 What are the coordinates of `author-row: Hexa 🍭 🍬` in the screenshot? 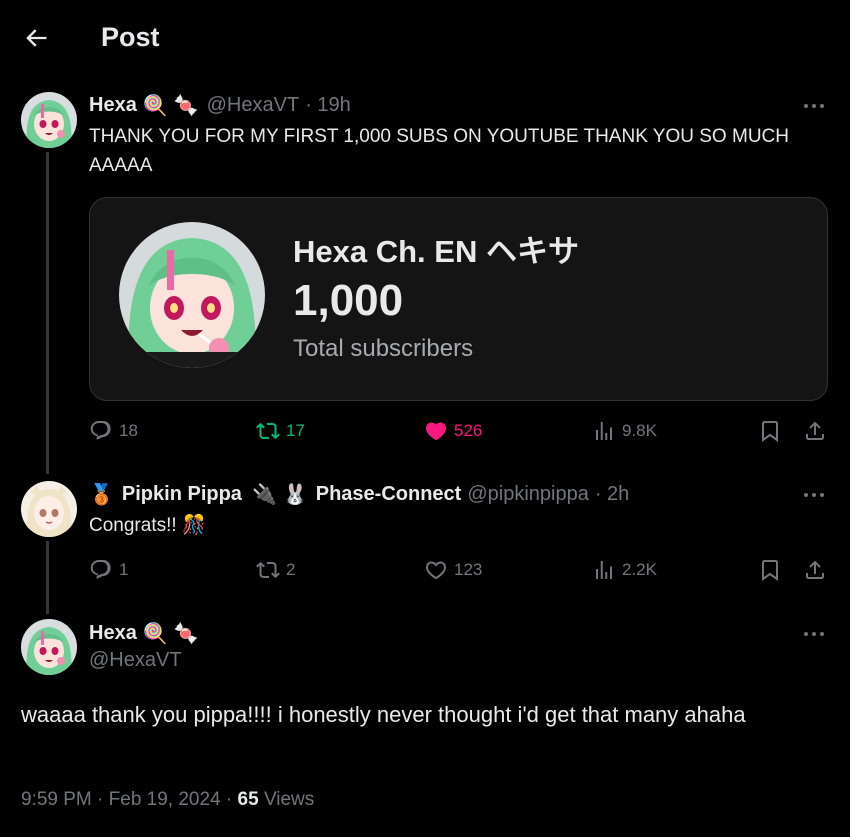 It's located at (144, 633).